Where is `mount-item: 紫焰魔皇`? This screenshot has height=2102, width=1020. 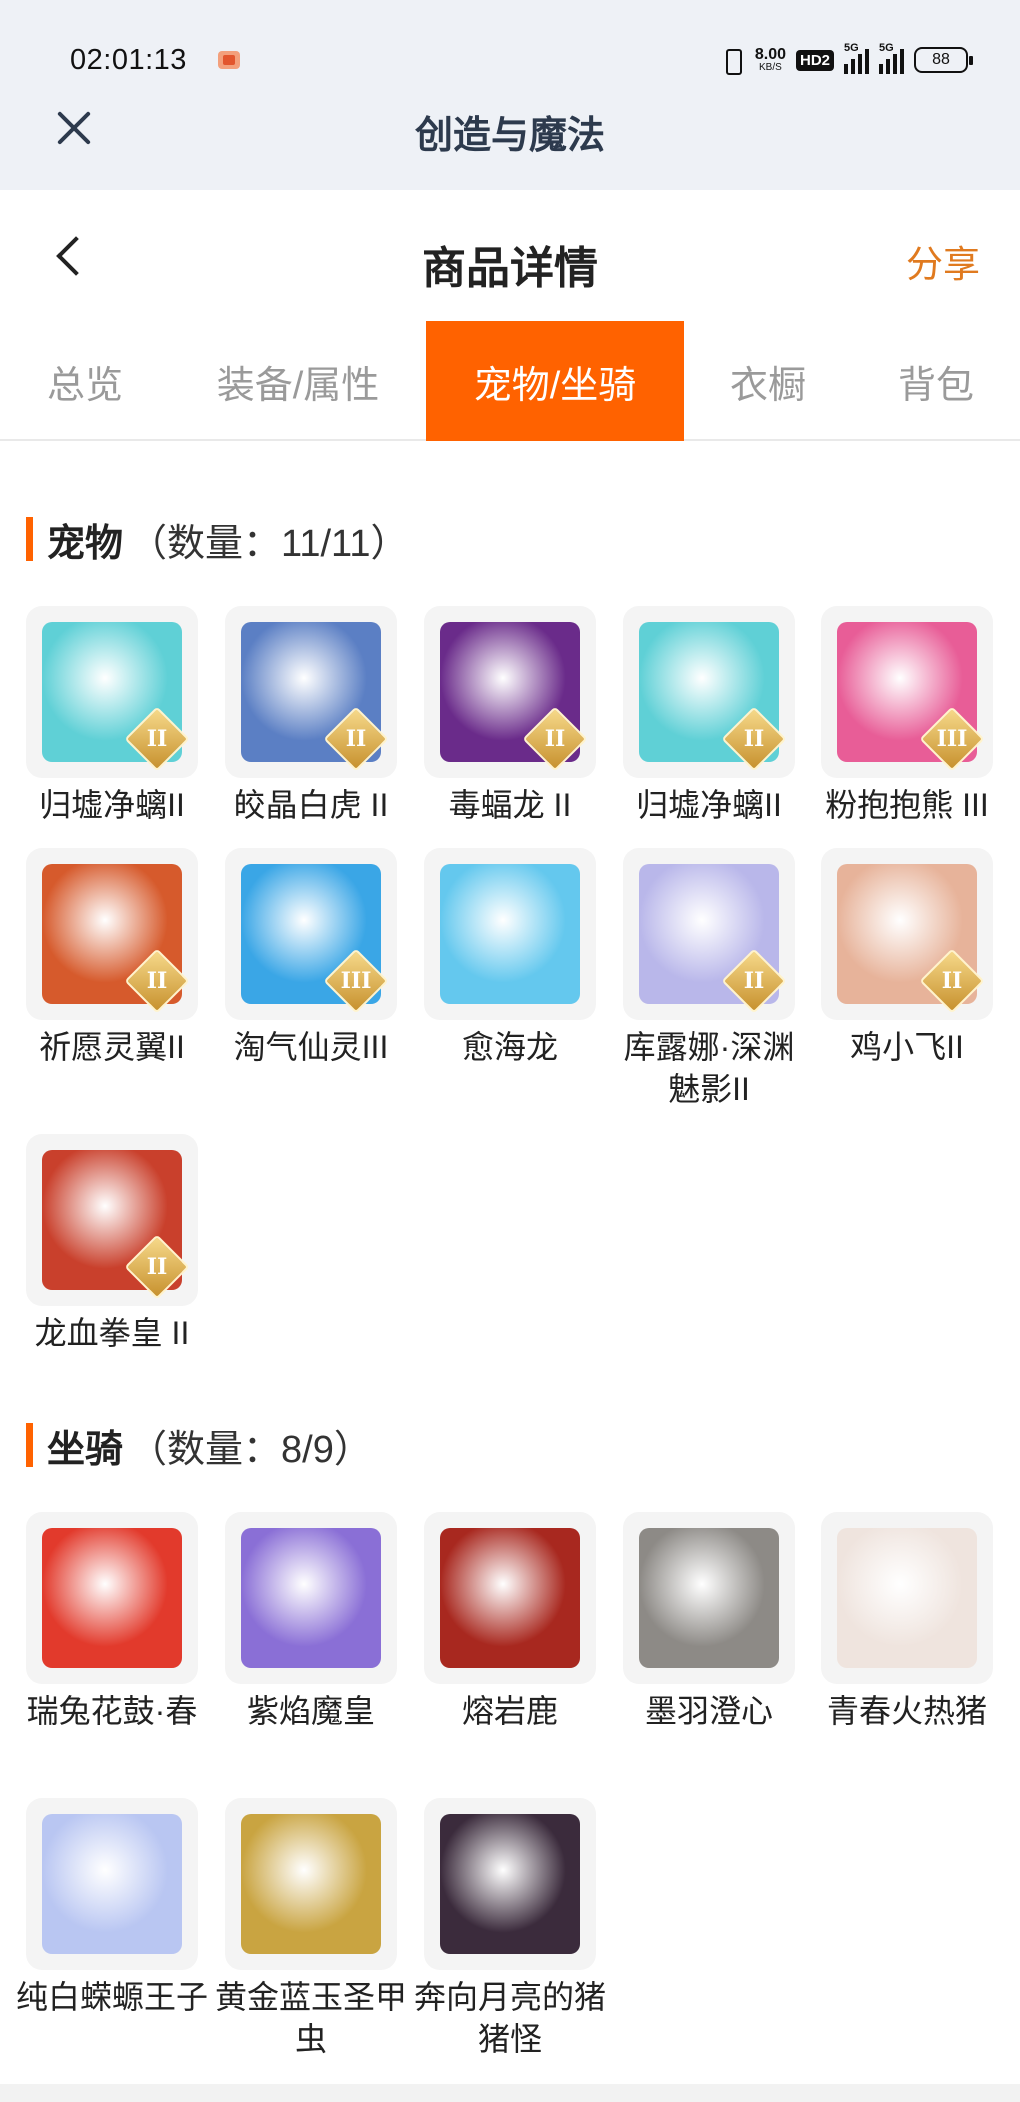
mount-item: 紫焰魔皇 is located at coordinates (311, 1622).